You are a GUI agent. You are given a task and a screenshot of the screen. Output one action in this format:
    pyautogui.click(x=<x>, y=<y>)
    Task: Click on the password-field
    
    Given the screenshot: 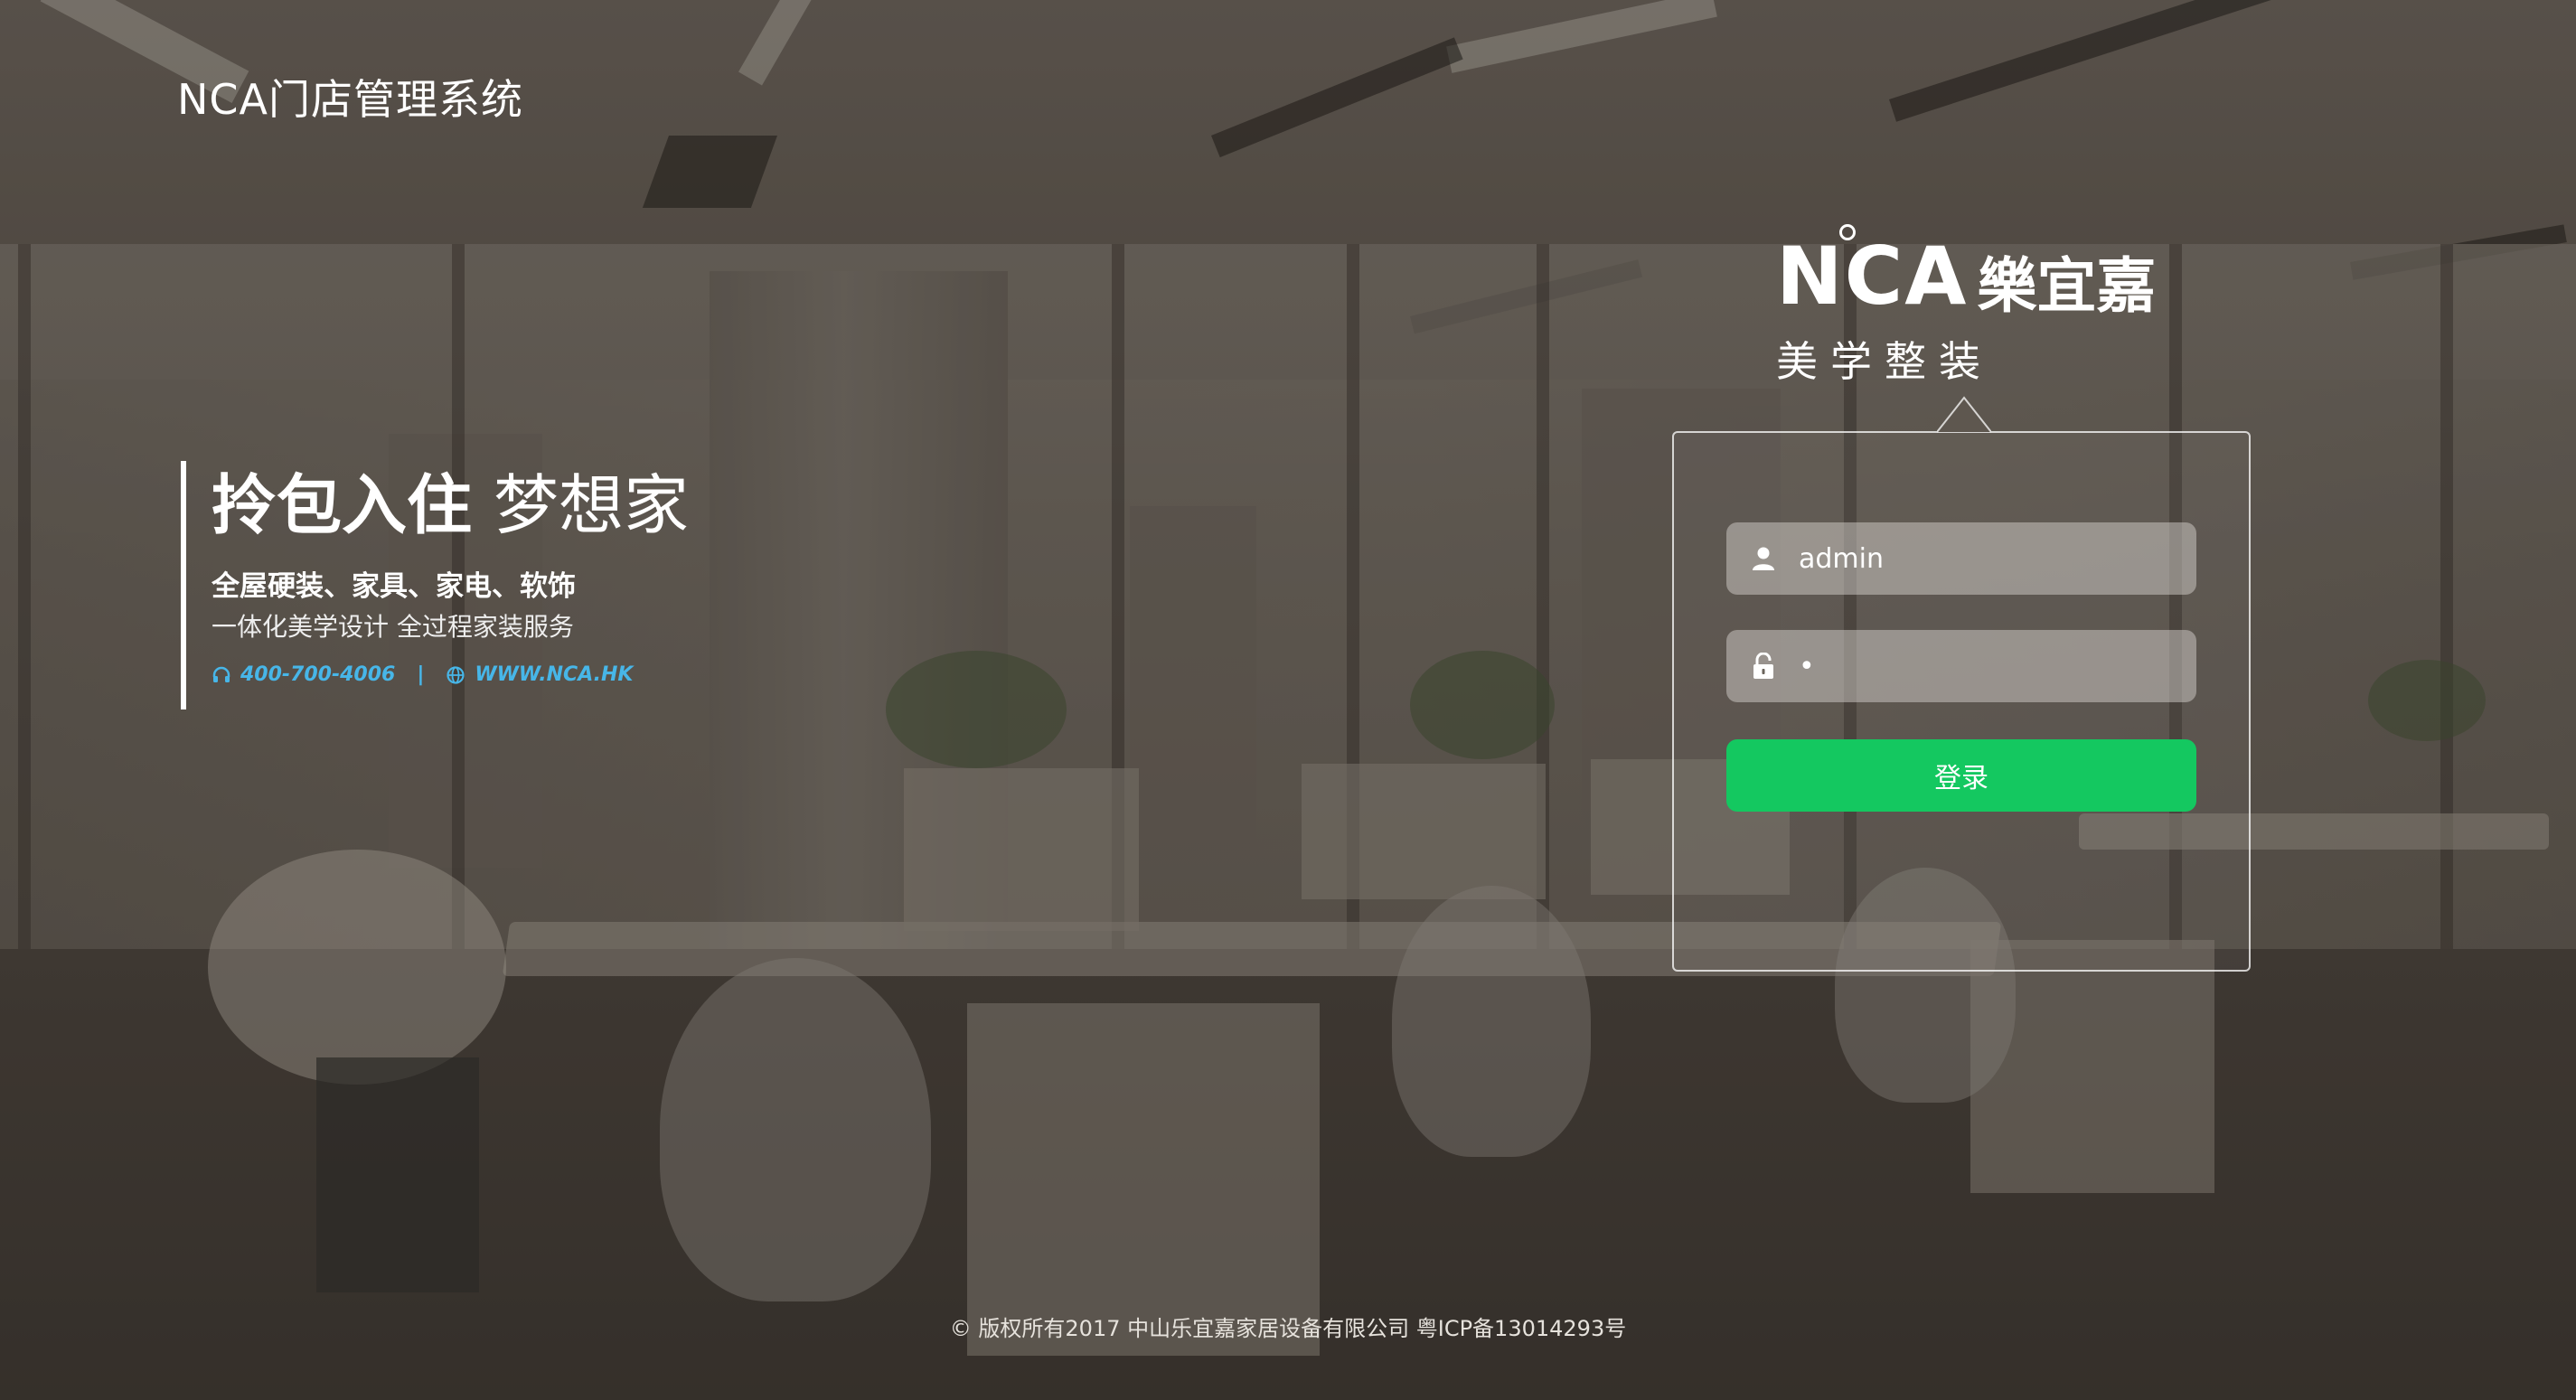 What is the action you would take?
    pyautogui.click(x=1961, y=666)
    